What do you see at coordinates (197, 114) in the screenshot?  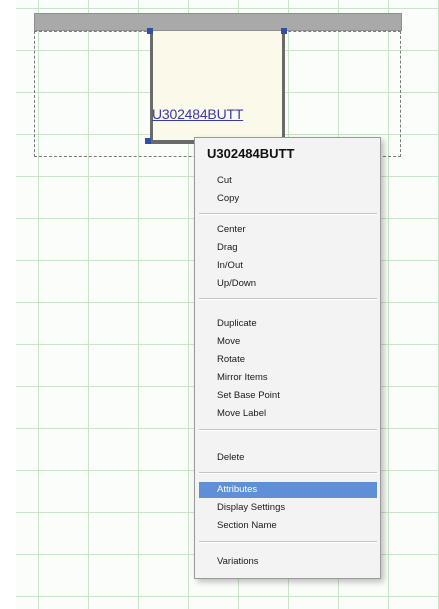 I see `component-label: U302484BUTT` at bounding box center [197, 114].